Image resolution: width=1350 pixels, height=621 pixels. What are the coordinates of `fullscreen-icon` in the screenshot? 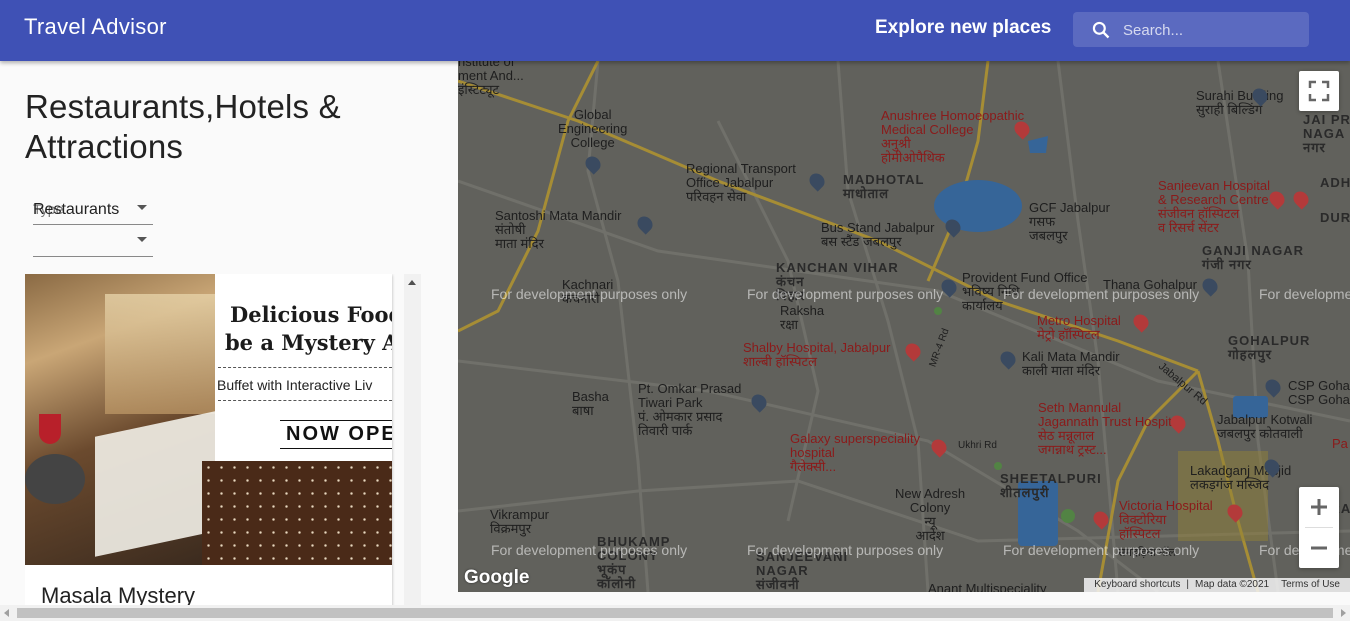 It's located at (1319, 91).